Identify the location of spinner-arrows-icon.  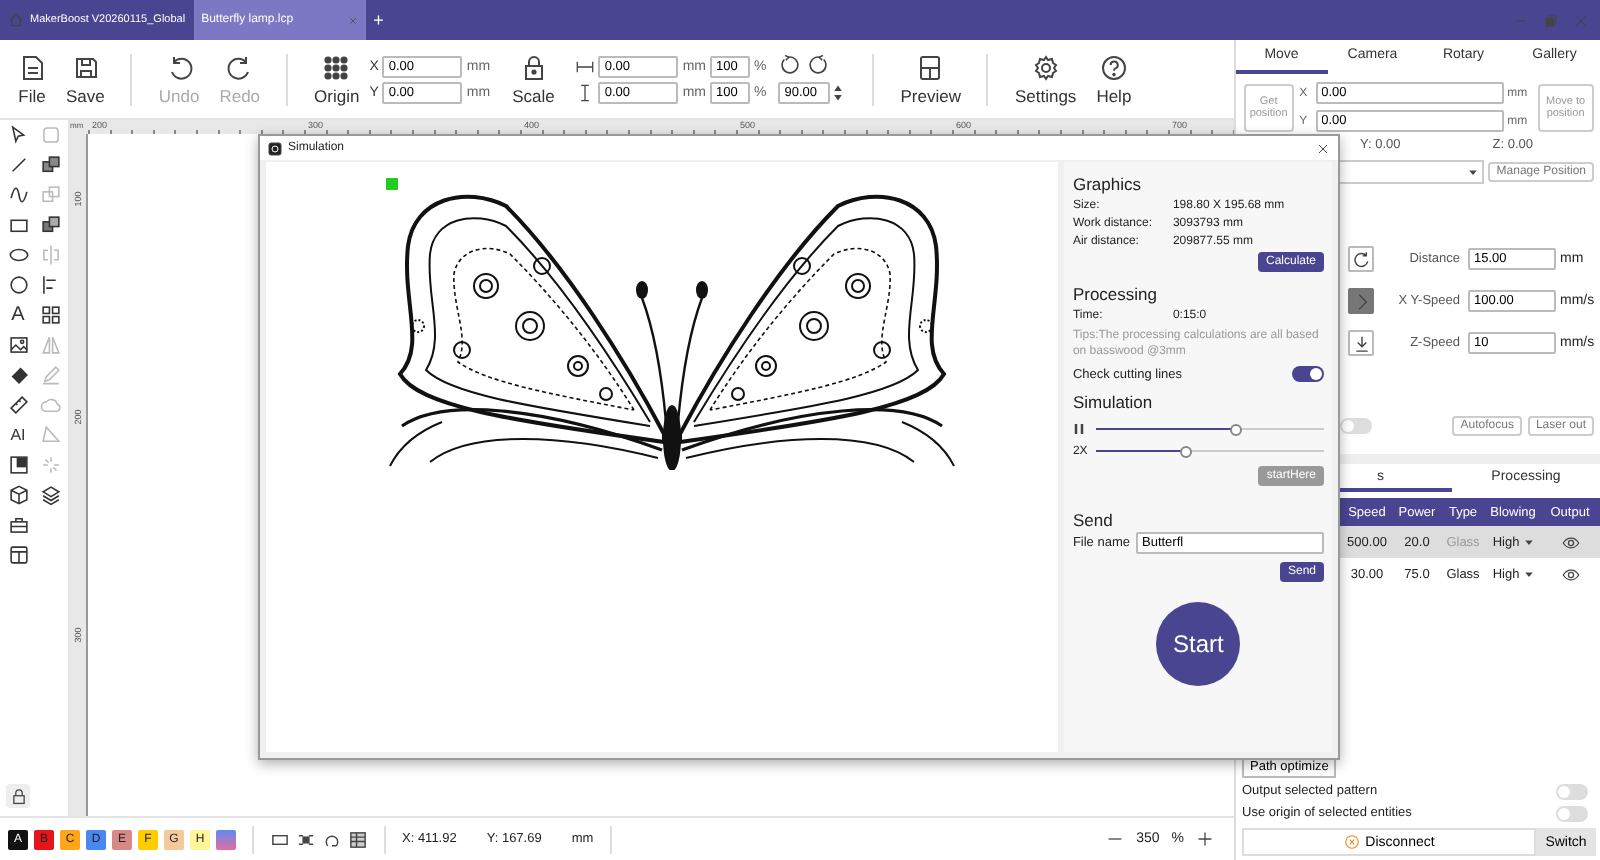
(838, 93).